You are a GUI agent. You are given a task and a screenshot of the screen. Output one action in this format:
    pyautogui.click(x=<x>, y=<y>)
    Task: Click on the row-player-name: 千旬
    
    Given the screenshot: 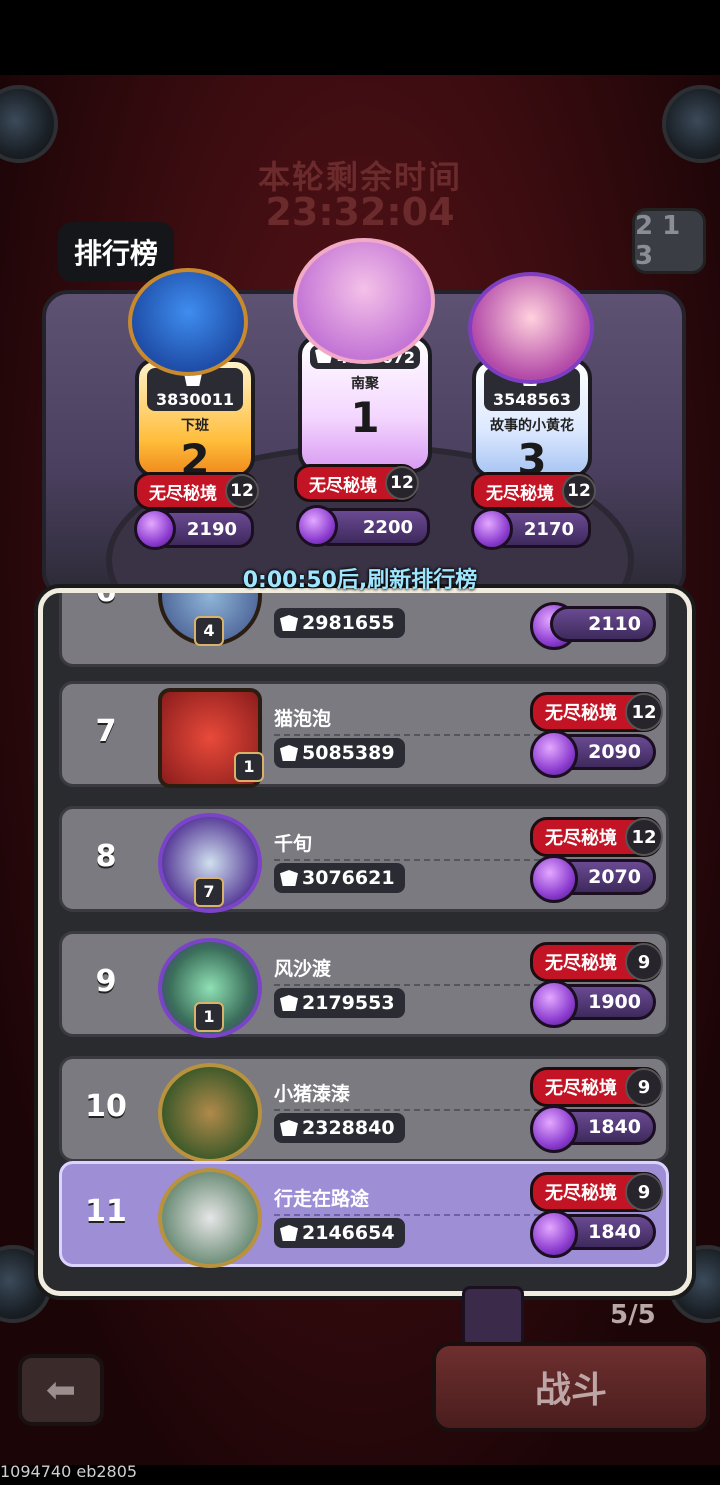 What is the action you would take?
    pyautogui.click(x=293, y=844)
    